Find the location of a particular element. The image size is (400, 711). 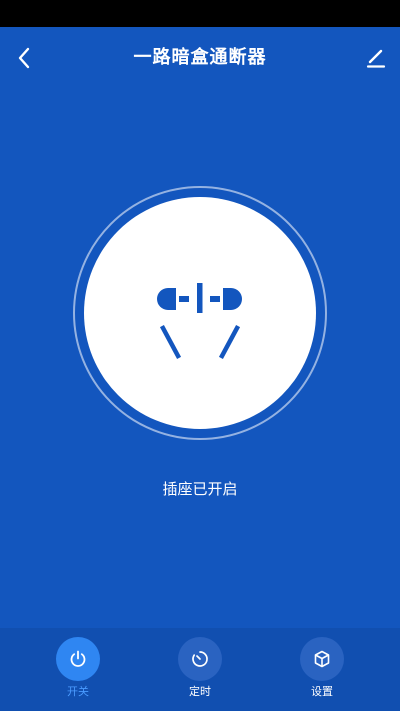

edit-button is located at coordinates (376, 58).